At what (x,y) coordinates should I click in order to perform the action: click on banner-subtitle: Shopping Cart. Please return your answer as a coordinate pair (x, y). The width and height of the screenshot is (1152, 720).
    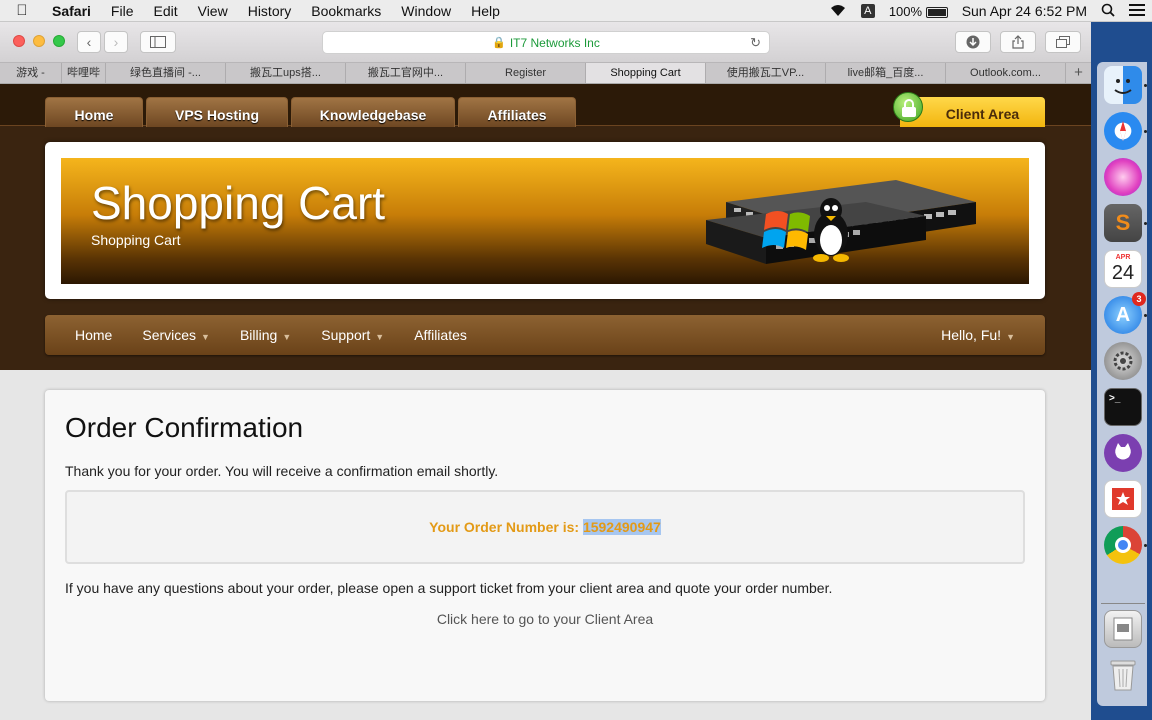
    Looking at the image, I should click on (136, 240).